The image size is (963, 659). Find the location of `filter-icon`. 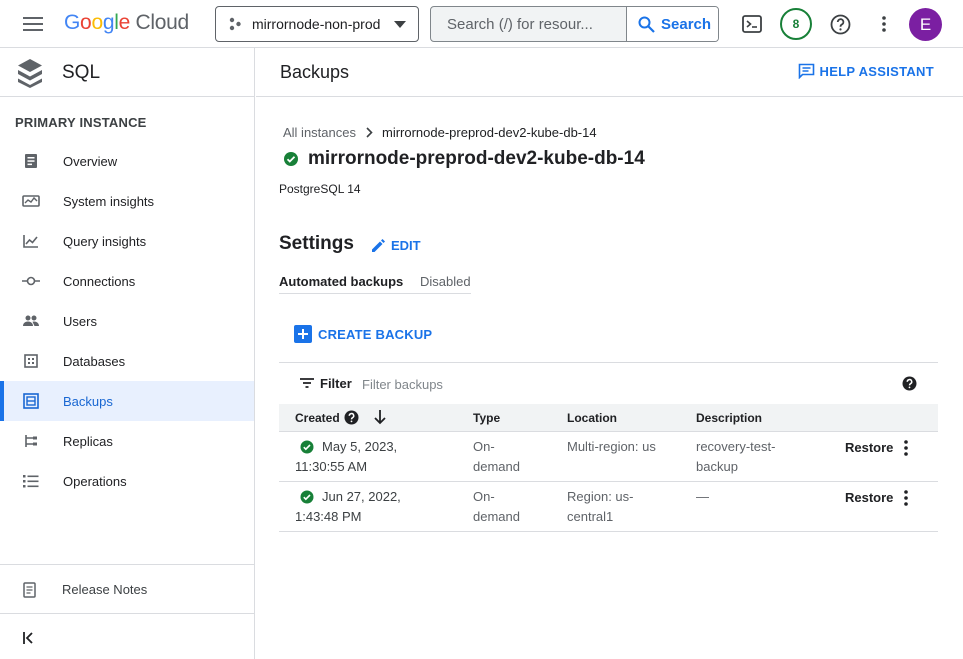

filter-icon is located at coordinates (307, 383).